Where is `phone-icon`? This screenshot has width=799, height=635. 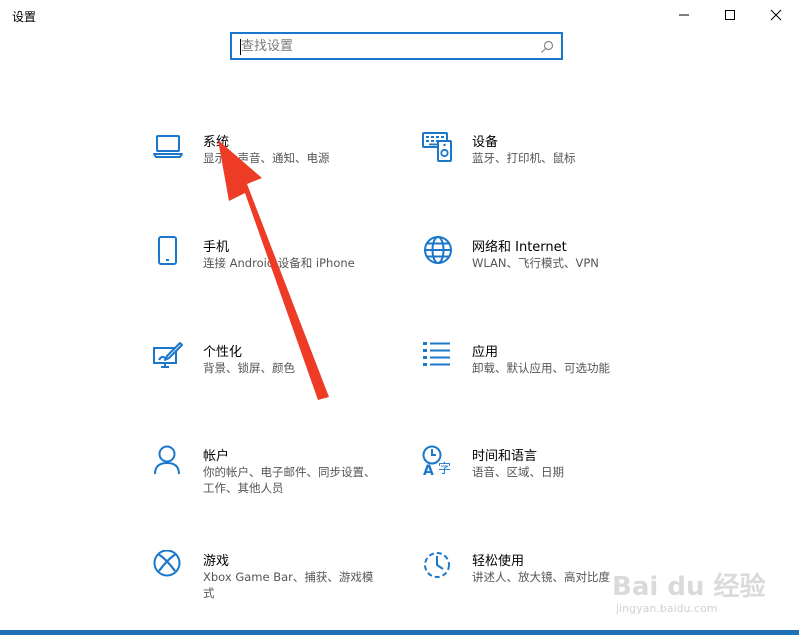 phone-icon is located at coordinates (167, 250).